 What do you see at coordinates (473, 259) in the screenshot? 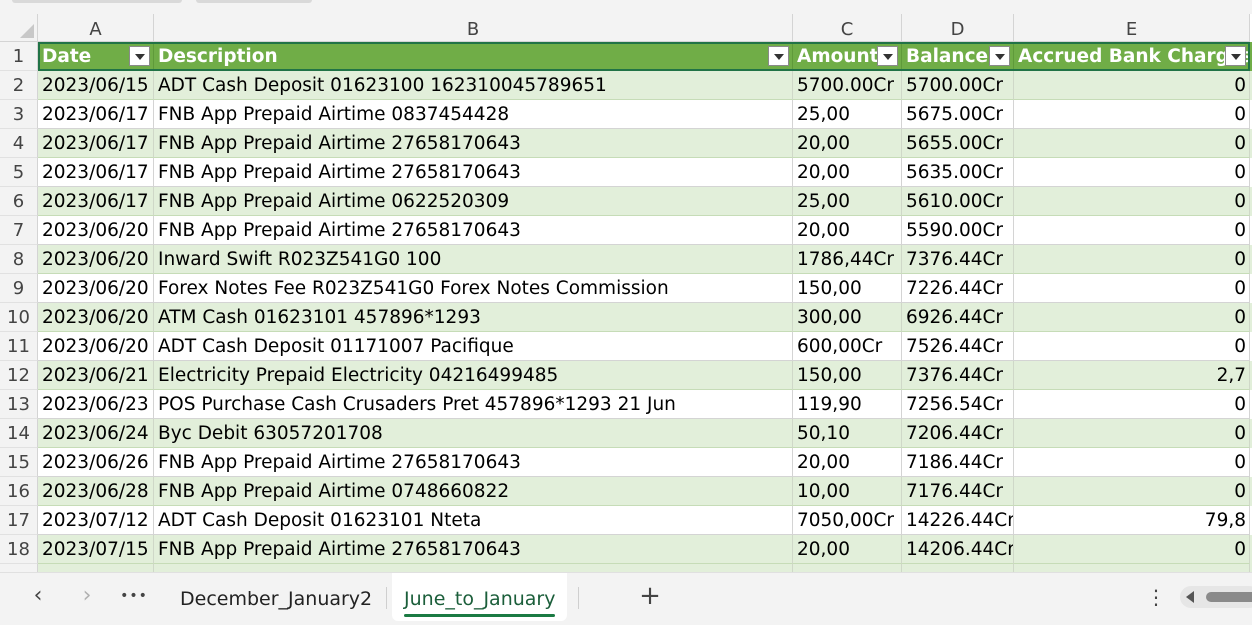
I see `cell-description: Inward Swift R023Z541G0 100` at bounding box center [473, 259].